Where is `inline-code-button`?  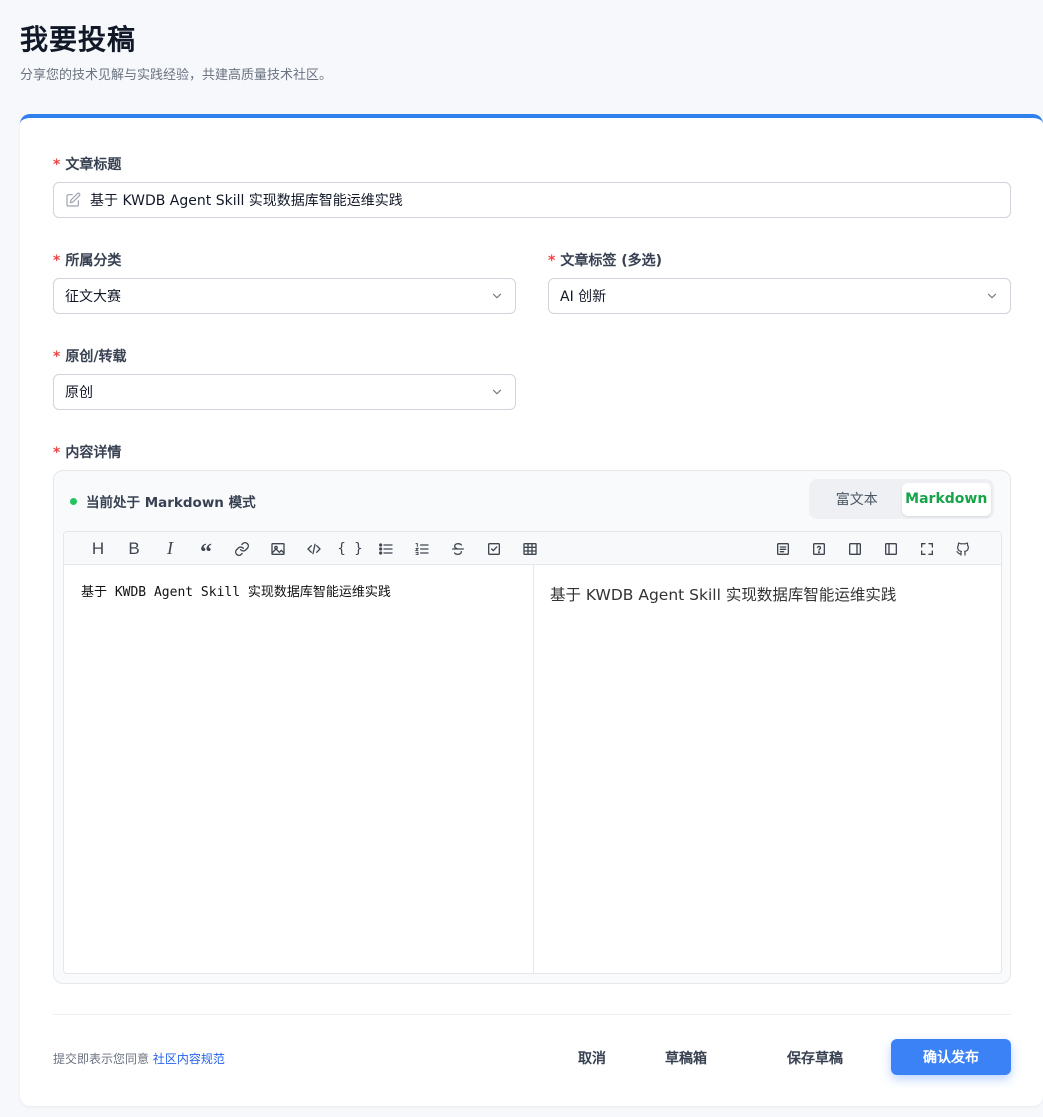
inline-code-button is located at coordinates (314, 549).